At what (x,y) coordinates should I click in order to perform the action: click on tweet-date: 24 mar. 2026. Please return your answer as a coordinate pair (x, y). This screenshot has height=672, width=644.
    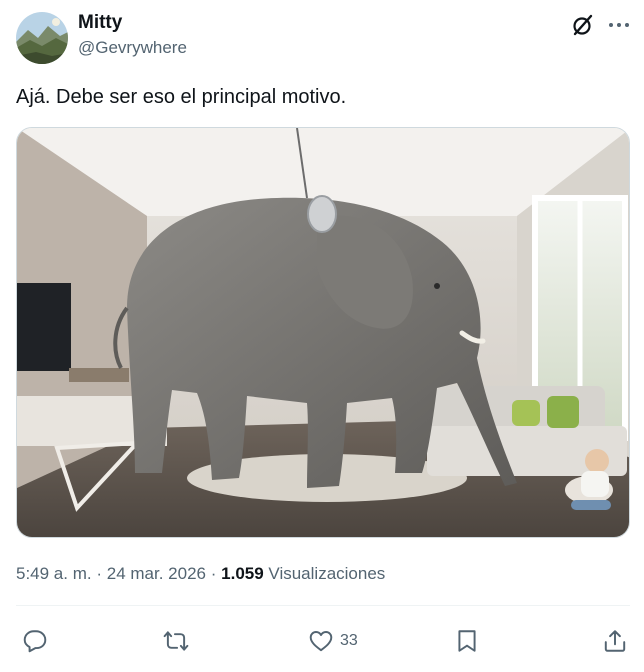
    Looking at the image, I should click on (156, 573).